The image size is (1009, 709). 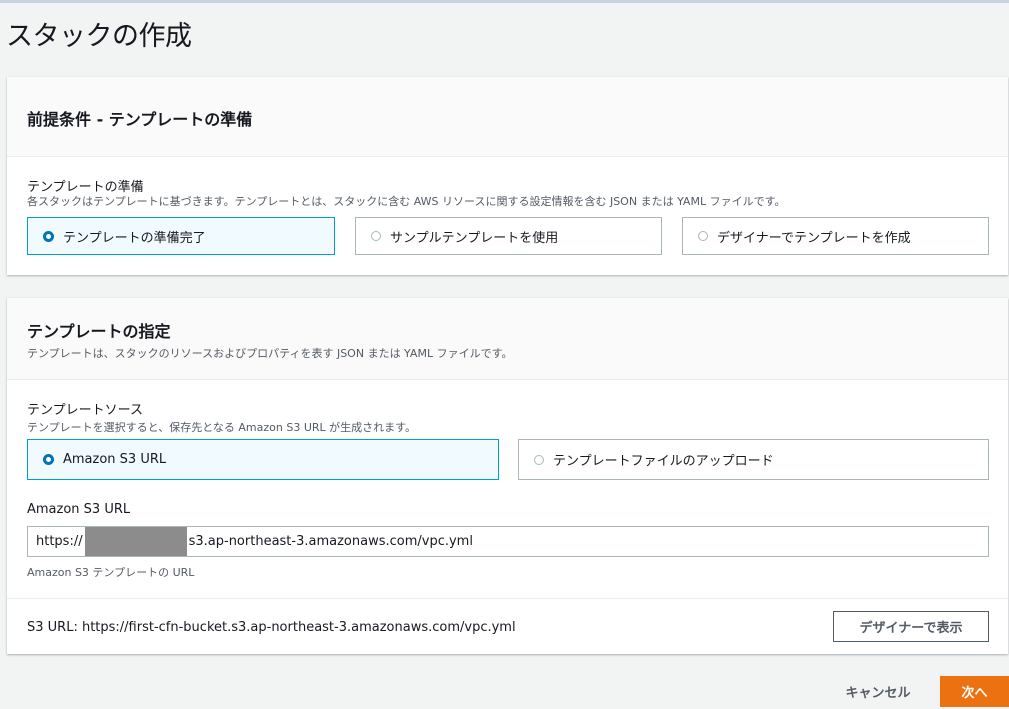 I want to click on option-sample-template: サンプルテンプレートを使用, so click(x=508, y=236).